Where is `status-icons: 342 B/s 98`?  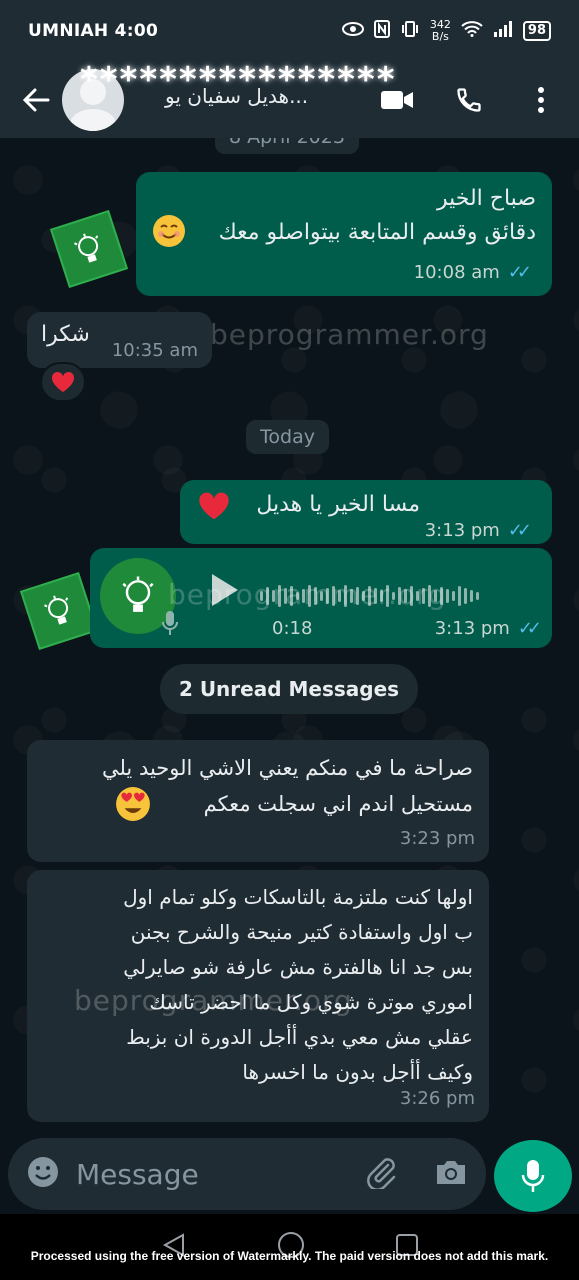
status-icons: 342 B/s 98 is located at coordinates (446, 31).